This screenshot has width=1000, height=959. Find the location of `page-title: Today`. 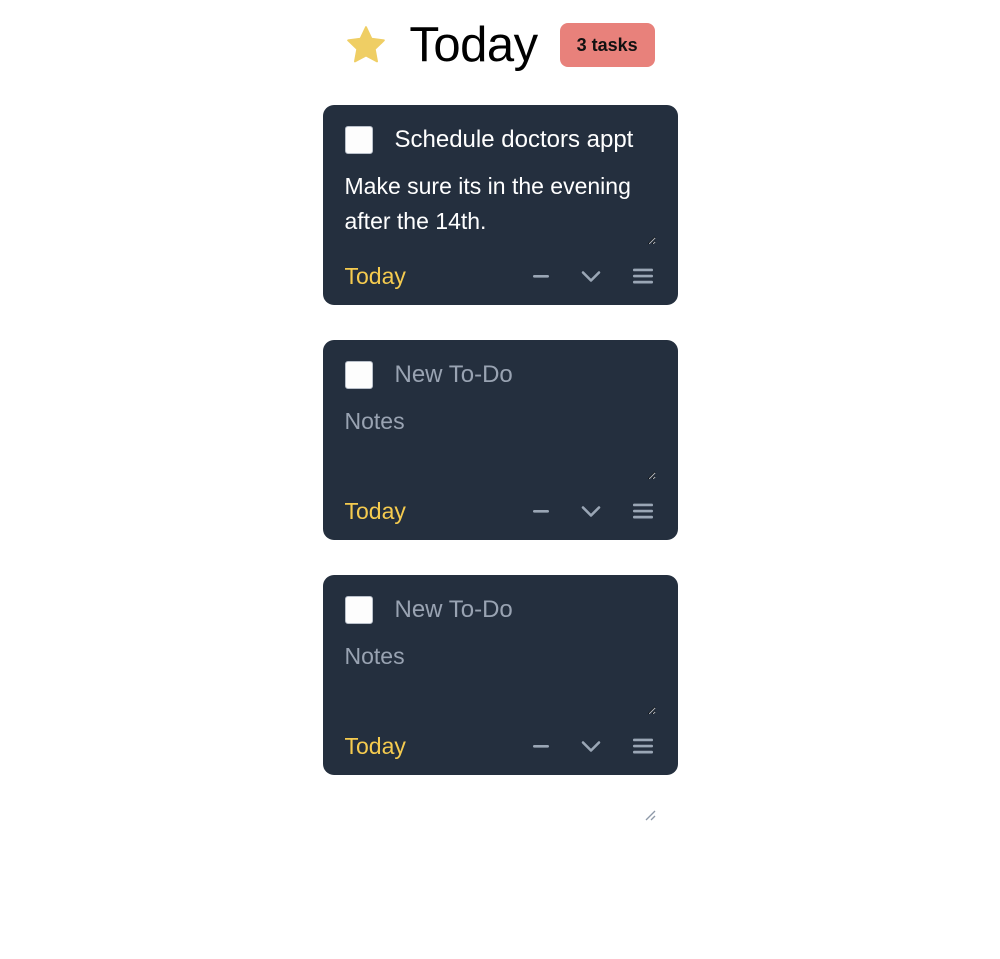

page-title: Today is located at coordinates (473, 44).